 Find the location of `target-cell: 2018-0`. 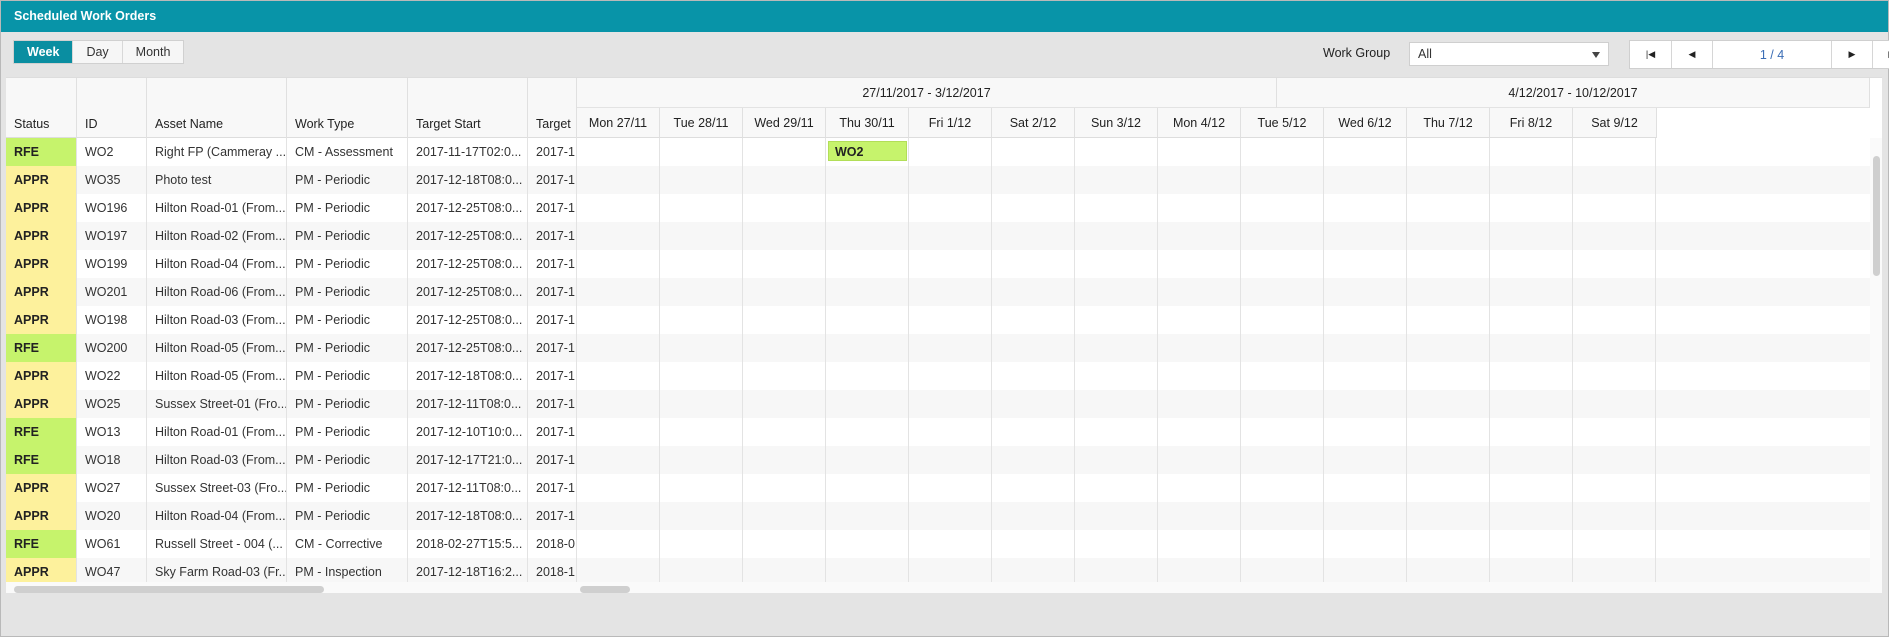

target-cell: 2018-0 is located at coordinates (552, 544).